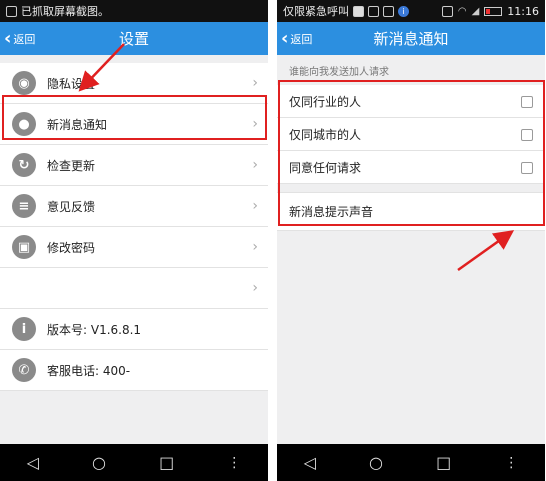 The image size is (546, 481). I want to click on menu-item-label: 新消息通知, so click(77, 124).